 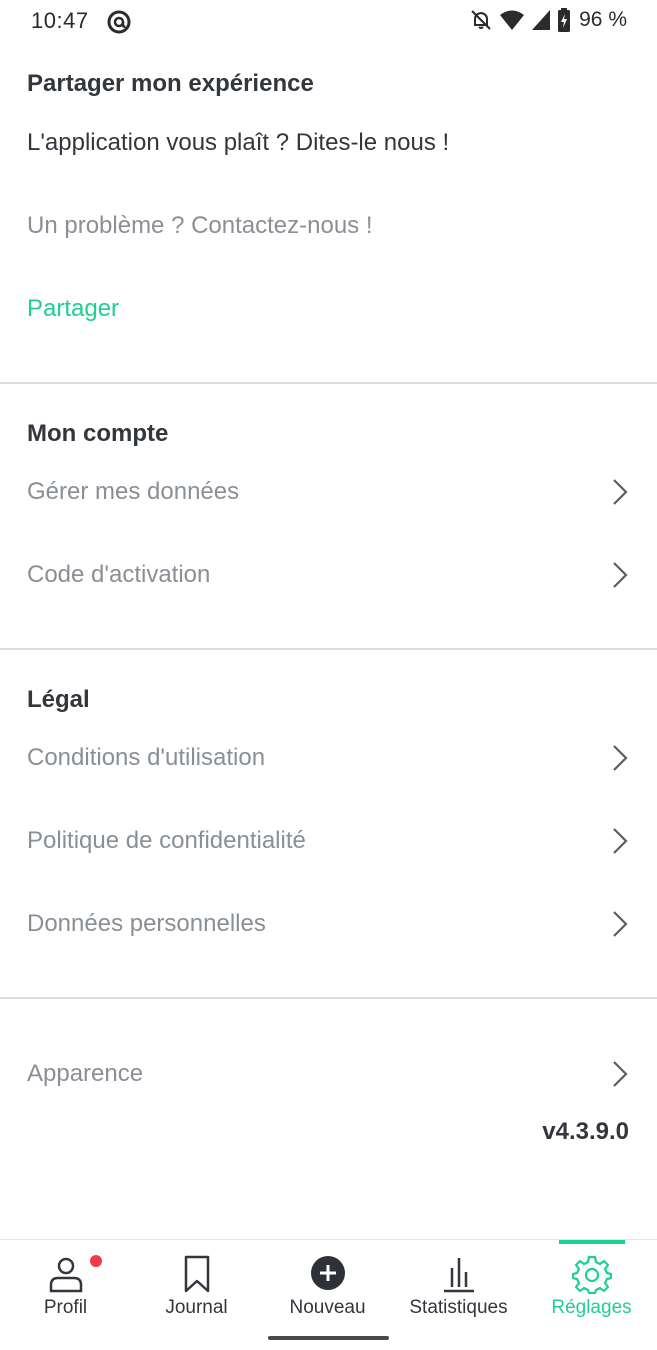 I want to click on account-section-title: Mon compte, so click(x=98, y=433).